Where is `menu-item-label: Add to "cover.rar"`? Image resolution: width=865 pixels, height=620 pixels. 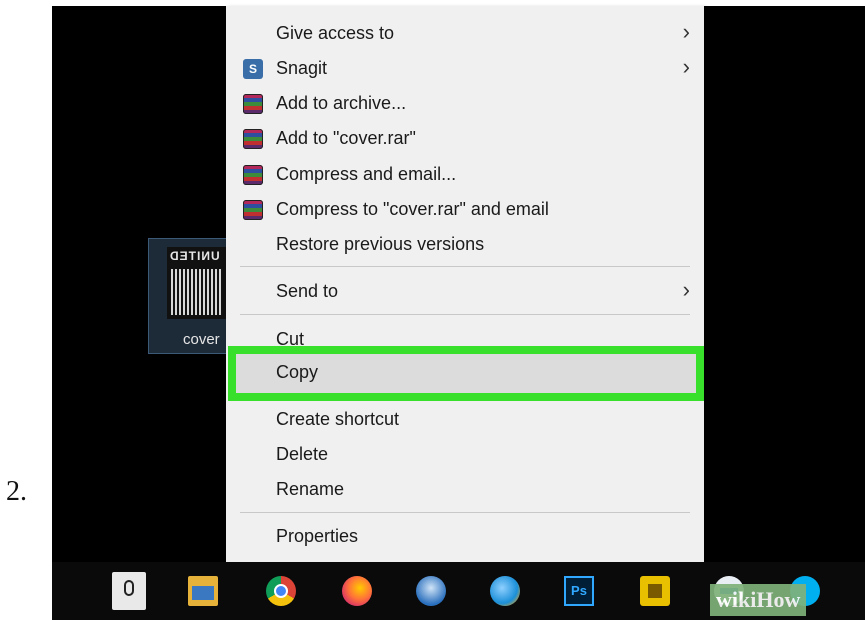 menu-item-label: Add to "cover.rar" is located at coordinates (346, 138).